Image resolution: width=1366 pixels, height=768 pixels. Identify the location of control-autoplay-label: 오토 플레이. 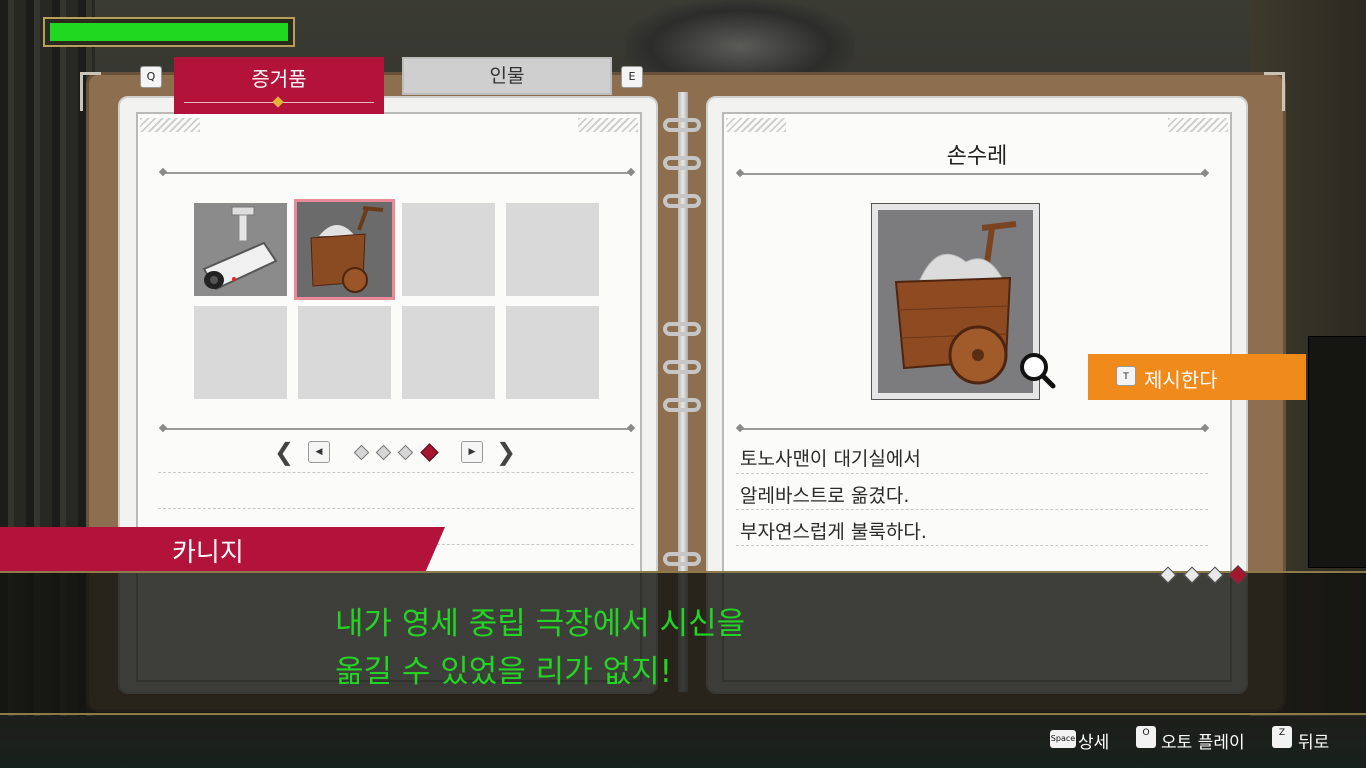
(1203, 740).